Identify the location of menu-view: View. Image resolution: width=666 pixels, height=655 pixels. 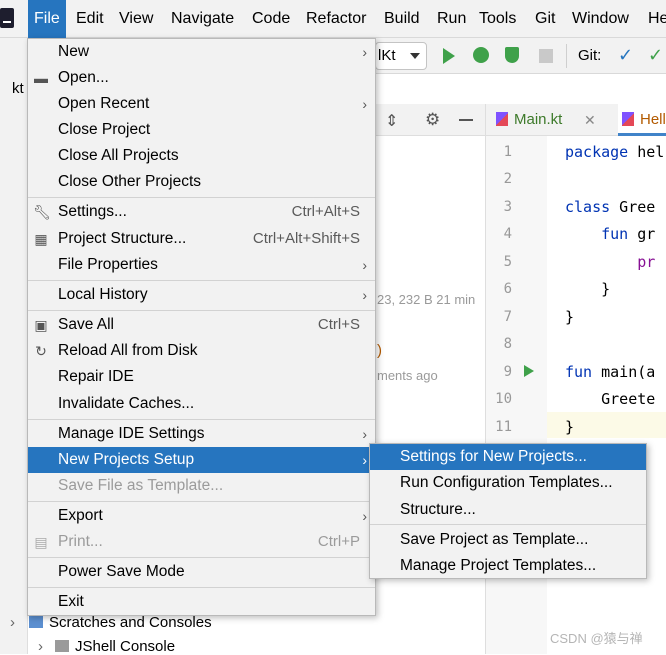
(136, 19).